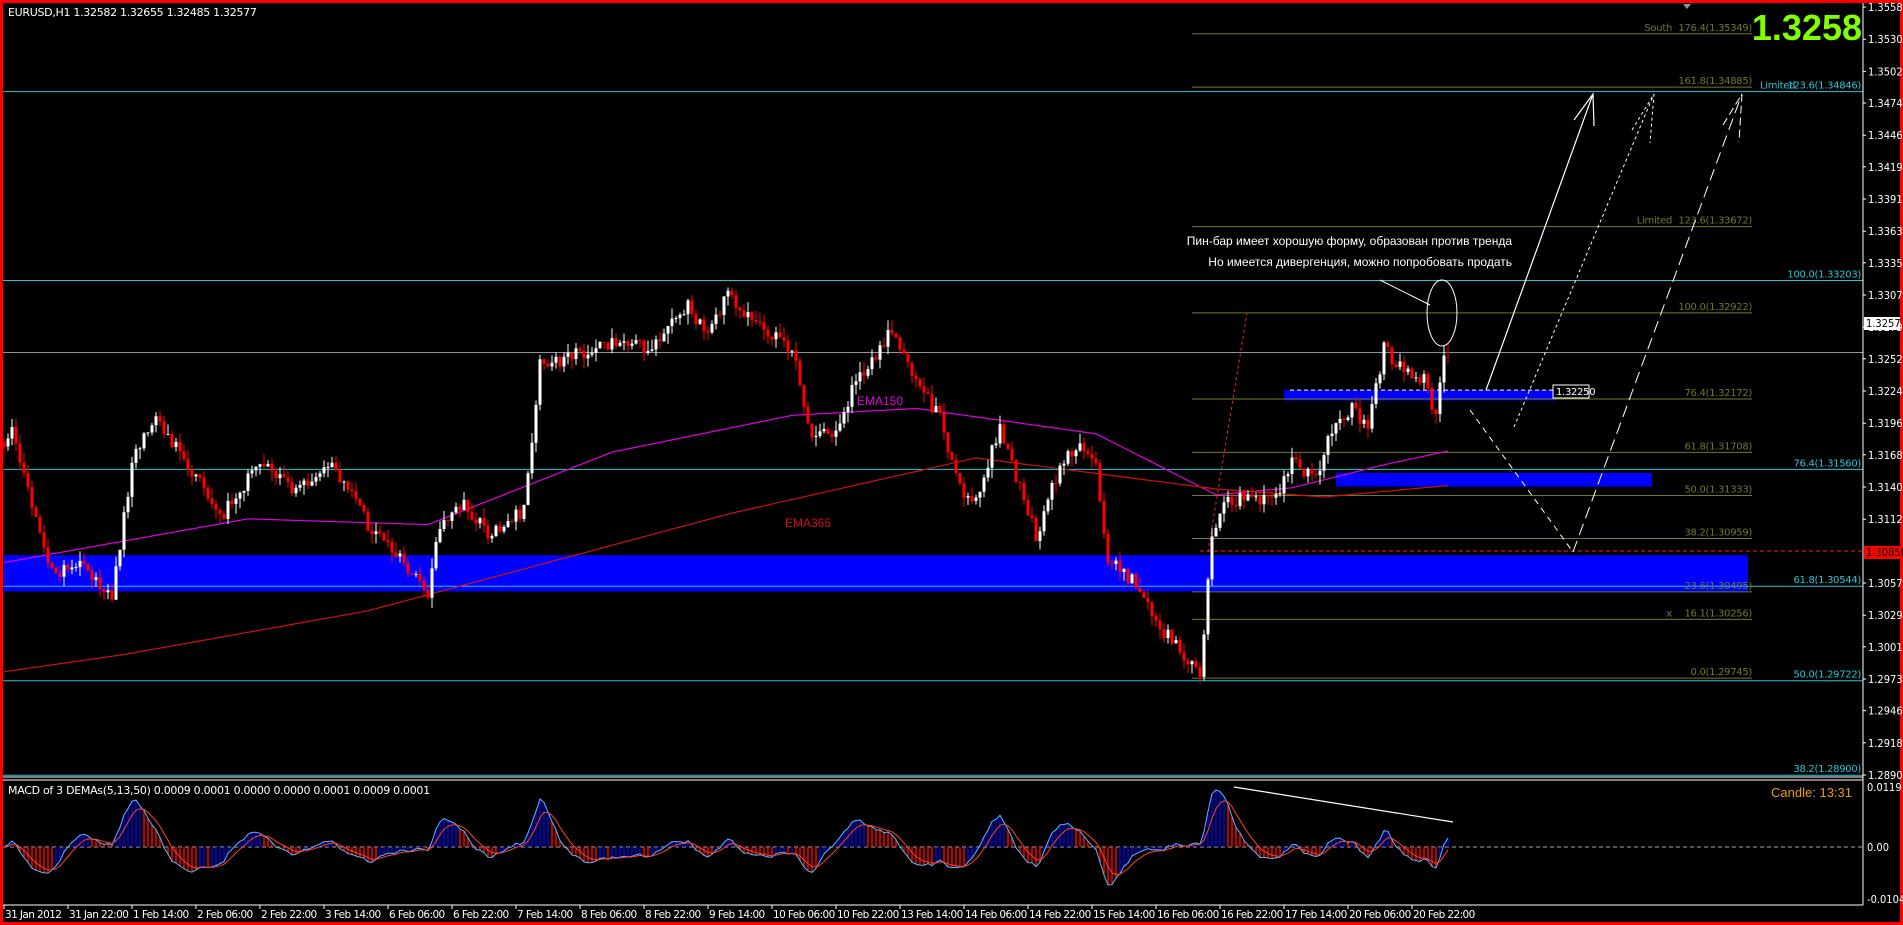 The height and width of the screenshot is (925, 1903). Describe the element at coordinates (1584, 260) in the screenshot. I see `dotted-arrow-line` at that location.